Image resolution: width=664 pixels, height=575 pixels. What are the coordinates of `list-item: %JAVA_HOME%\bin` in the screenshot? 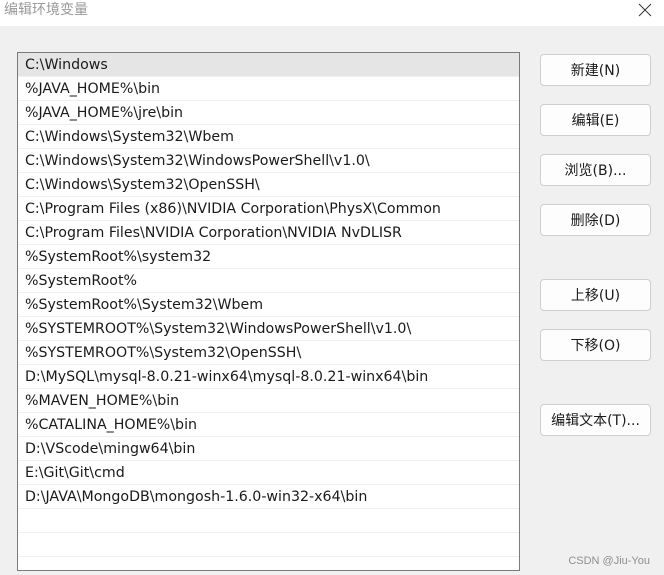 It's located at (268, 89).